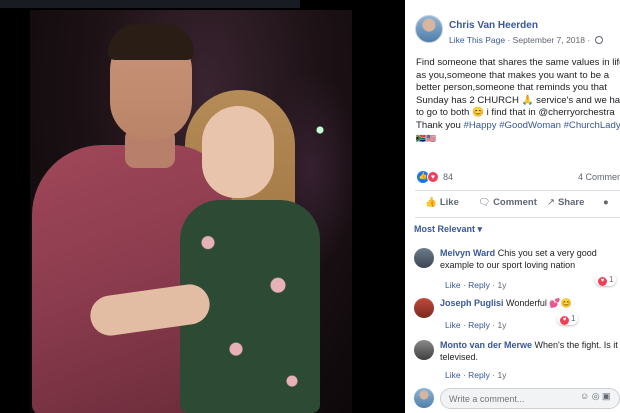 The width and height of the screenshot is (620, 413). What do you see at coordinates (486, 345) in the screenshot?
I see `commenter-name: Monto van der Merwe` at bounding box center [486, 345].